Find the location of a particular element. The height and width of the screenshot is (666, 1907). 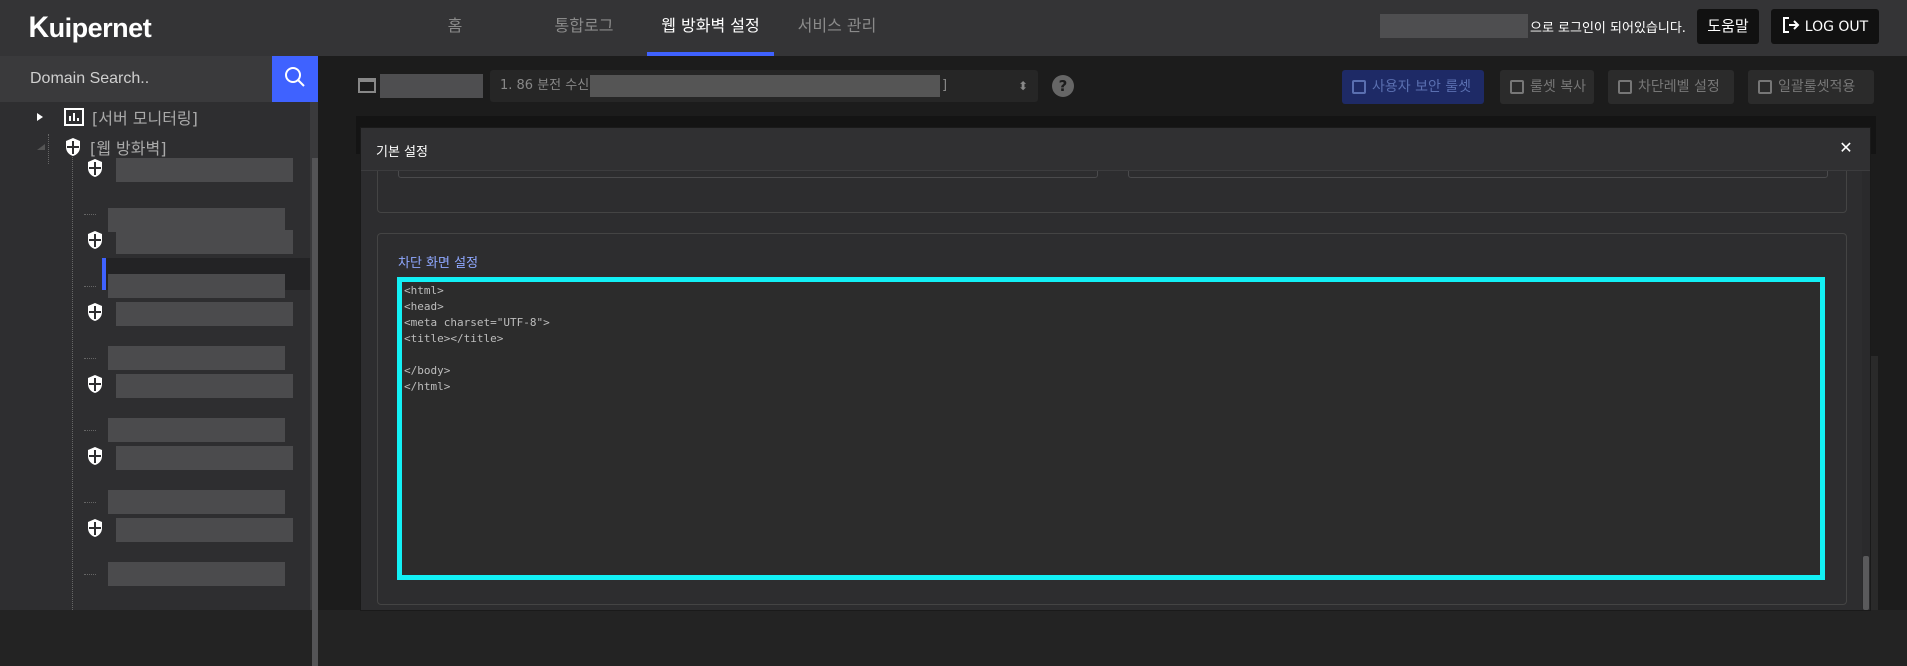

user-security-ruleset-button: 사용자 보안 룰셋 is located at coordinates (1413, 87).